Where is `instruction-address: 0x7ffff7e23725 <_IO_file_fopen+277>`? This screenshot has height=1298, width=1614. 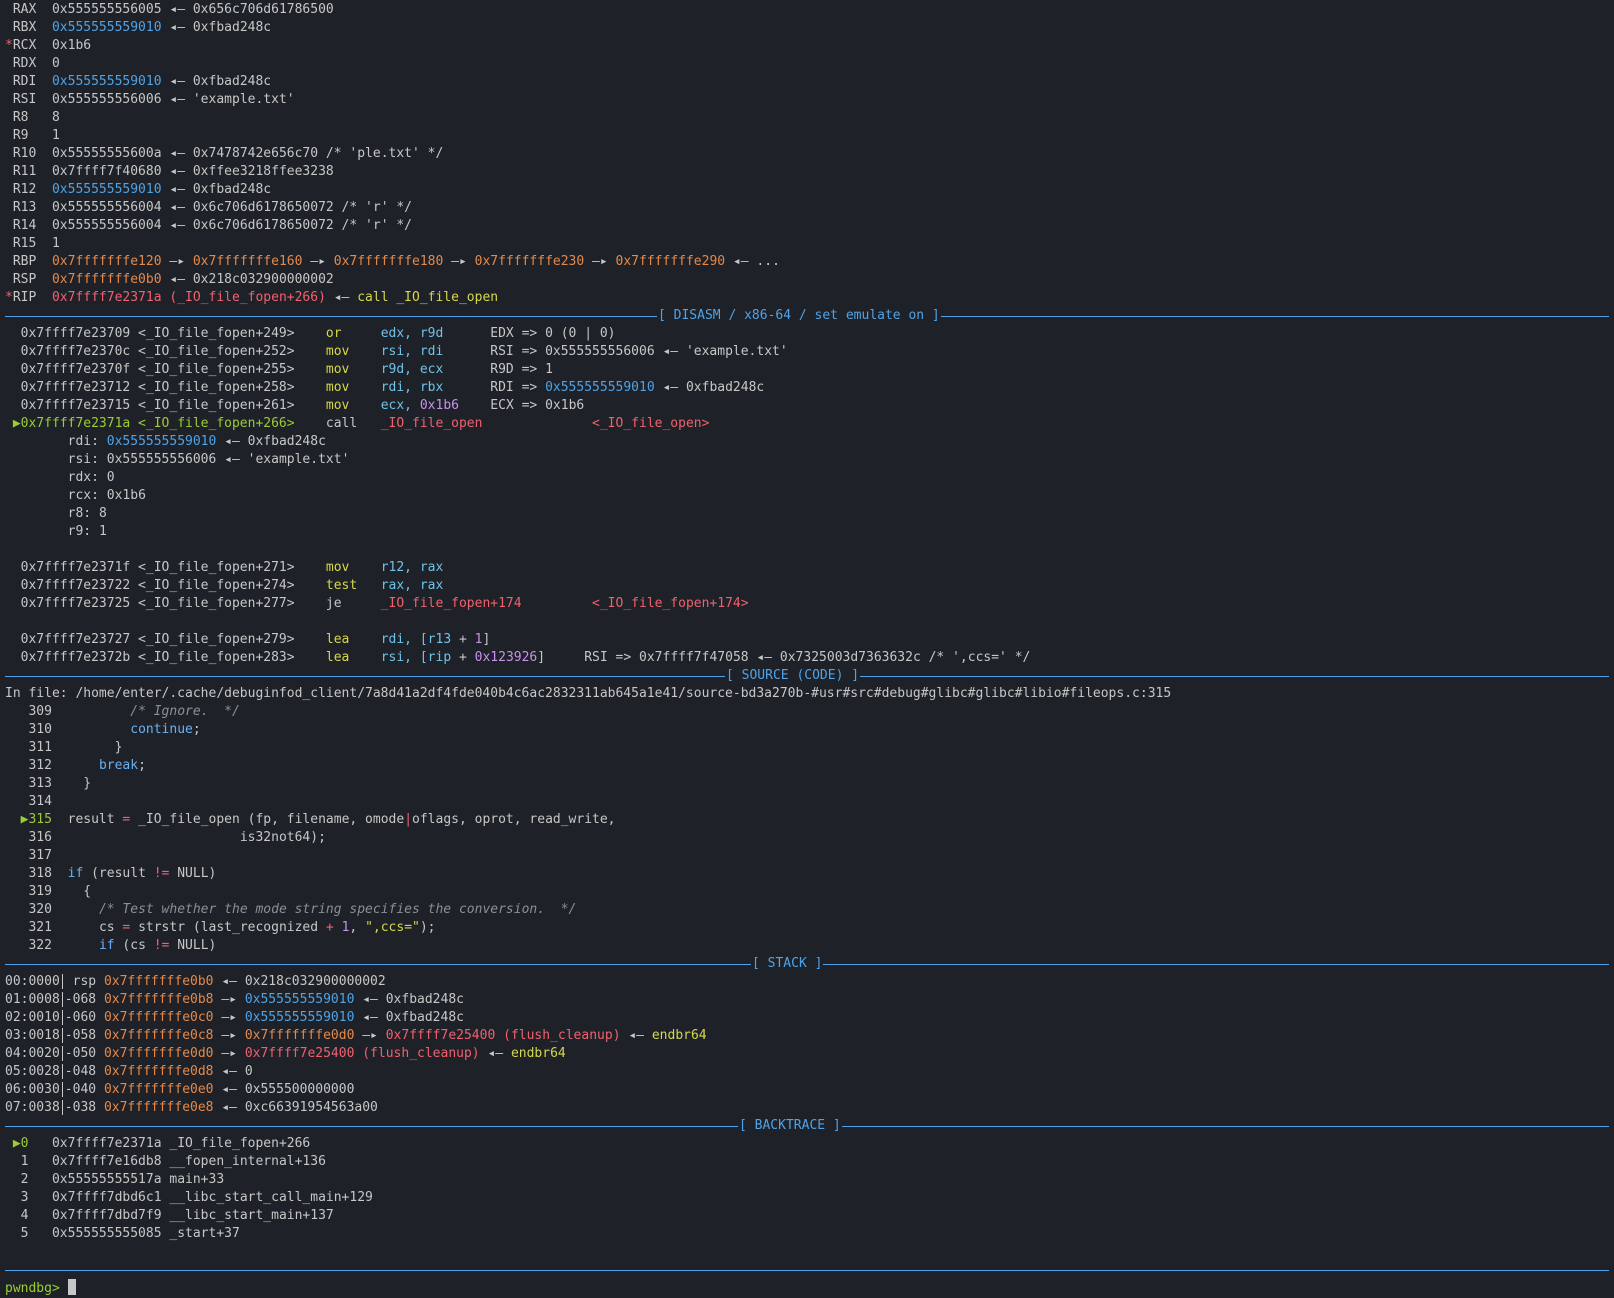 instruction-address: 0x7ffff7e23725 <_IO_file_fopen+277> is located at coordinates (157, 603).